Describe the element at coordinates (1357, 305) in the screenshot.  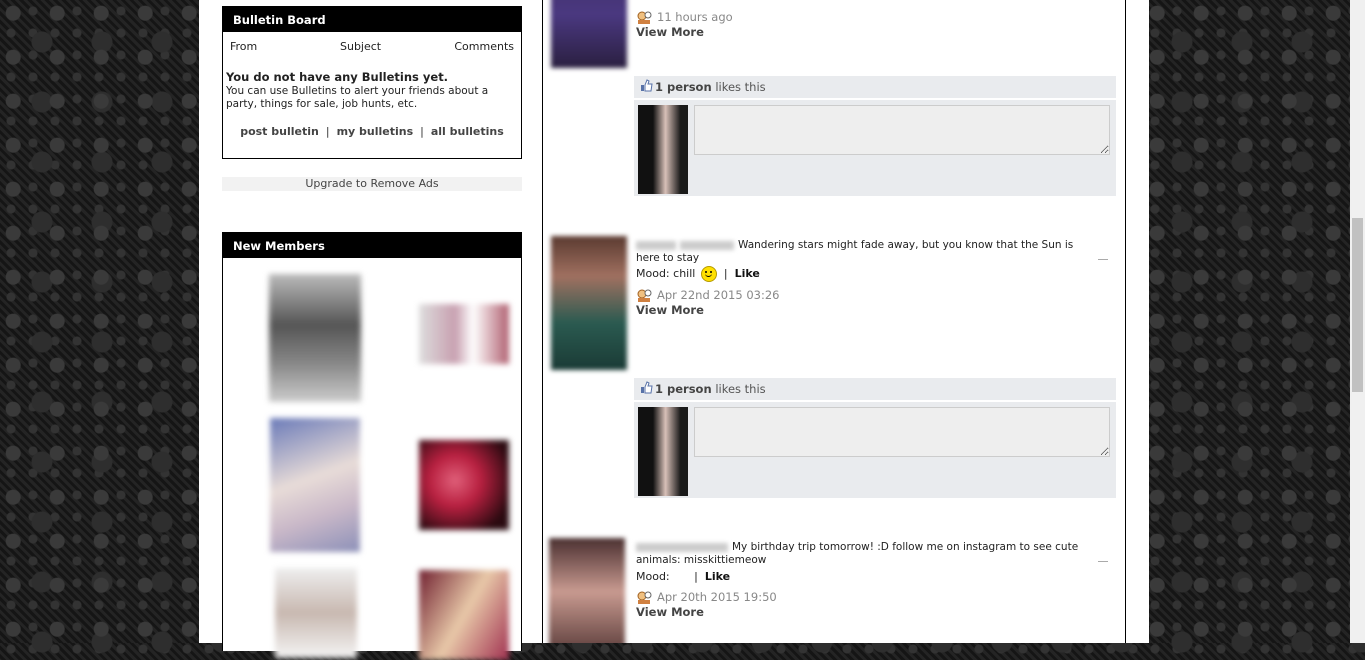
I see `scrollbar-thumb` at that location.